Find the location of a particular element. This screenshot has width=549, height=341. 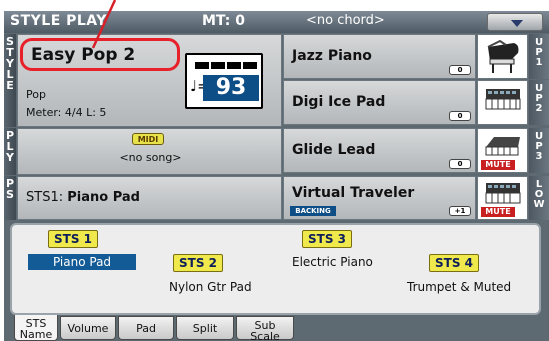

right-tab-up2: UP2 is located at coordinates (539, 102).